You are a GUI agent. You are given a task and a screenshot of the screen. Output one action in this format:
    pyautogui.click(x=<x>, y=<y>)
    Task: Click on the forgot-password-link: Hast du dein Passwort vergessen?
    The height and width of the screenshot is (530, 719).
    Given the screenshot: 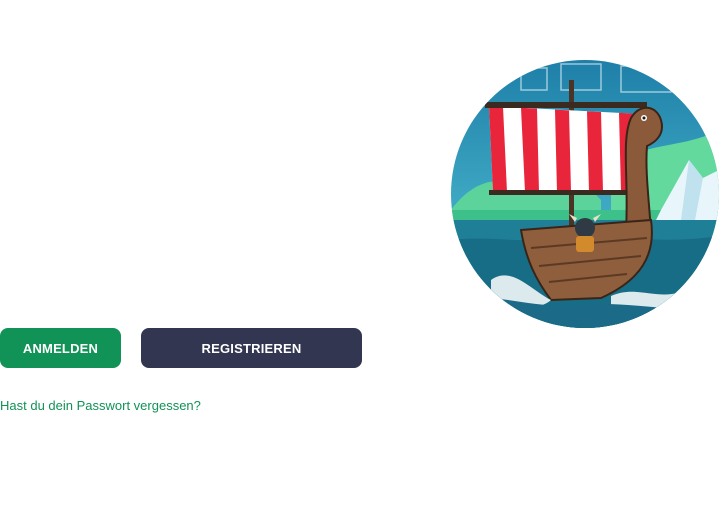 What is the action you would take?
    pyautogui.click(x=100, y=405)
    